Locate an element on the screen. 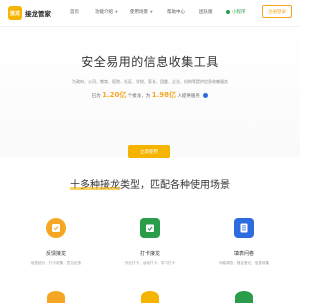 The width and height of the screenshot is (320, 303). card-title: 反馈接龙 is located at coordinates (55, 254).